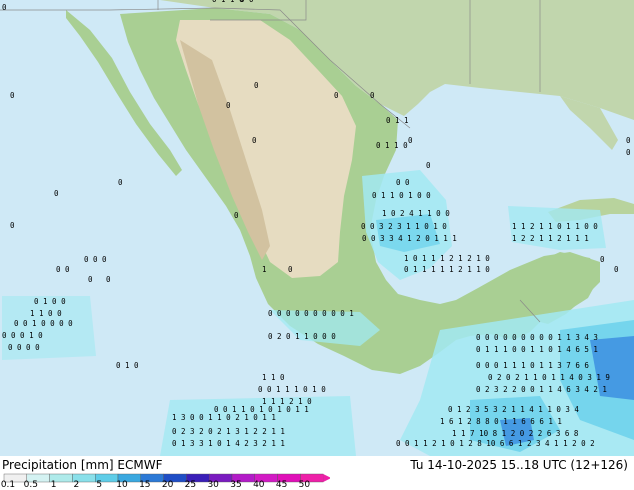  What do you see at coordinates (409, 238) in the screenshot?
I see `precip-value-row: 0 0 3 3 4 1 2 0 1 1 1` at bounding box center [409, 238].